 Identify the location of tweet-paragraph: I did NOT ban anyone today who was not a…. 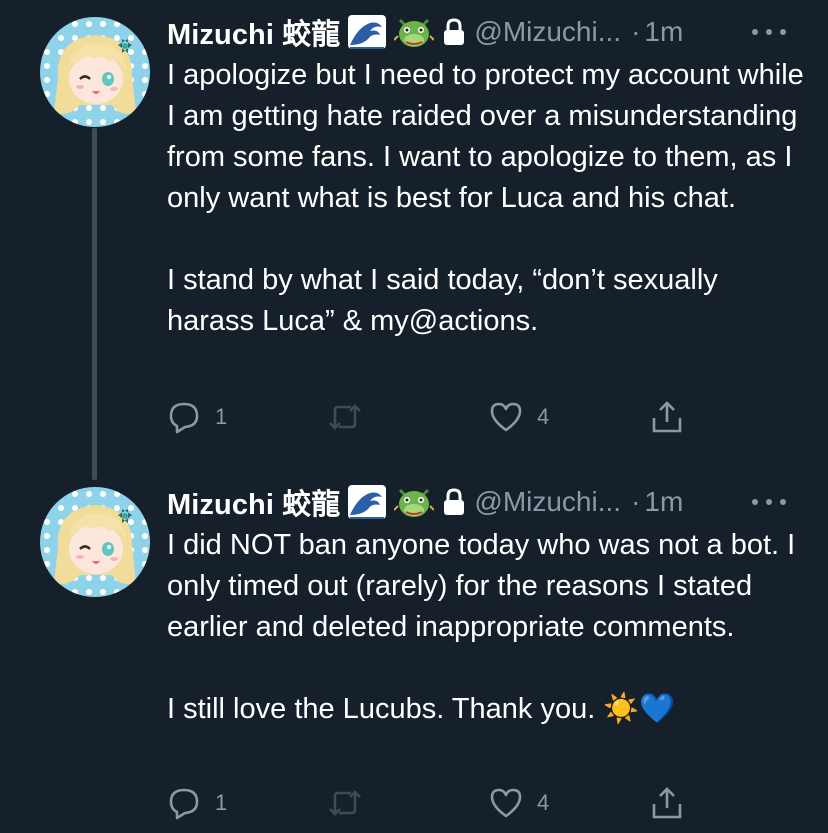
(481, 586).